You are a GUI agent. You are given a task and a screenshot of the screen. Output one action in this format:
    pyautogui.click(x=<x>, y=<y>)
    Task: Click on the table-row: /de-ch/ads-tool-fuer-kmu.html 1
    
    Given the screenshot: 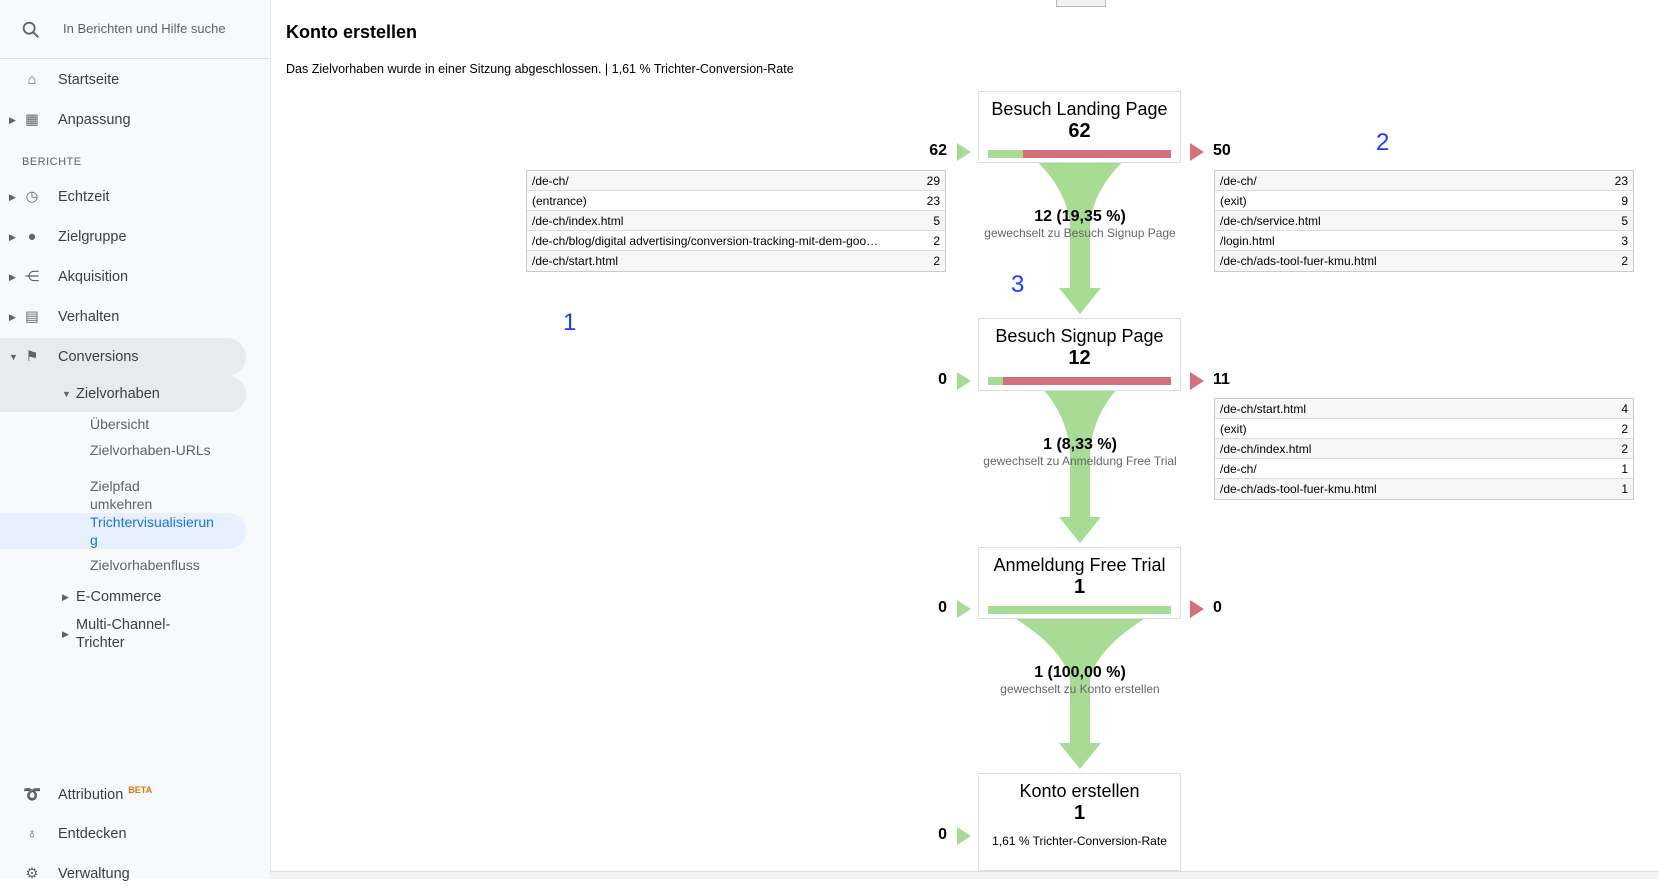 What is the action you would take?
    pyautogui.click(x=1424, y=489)
    